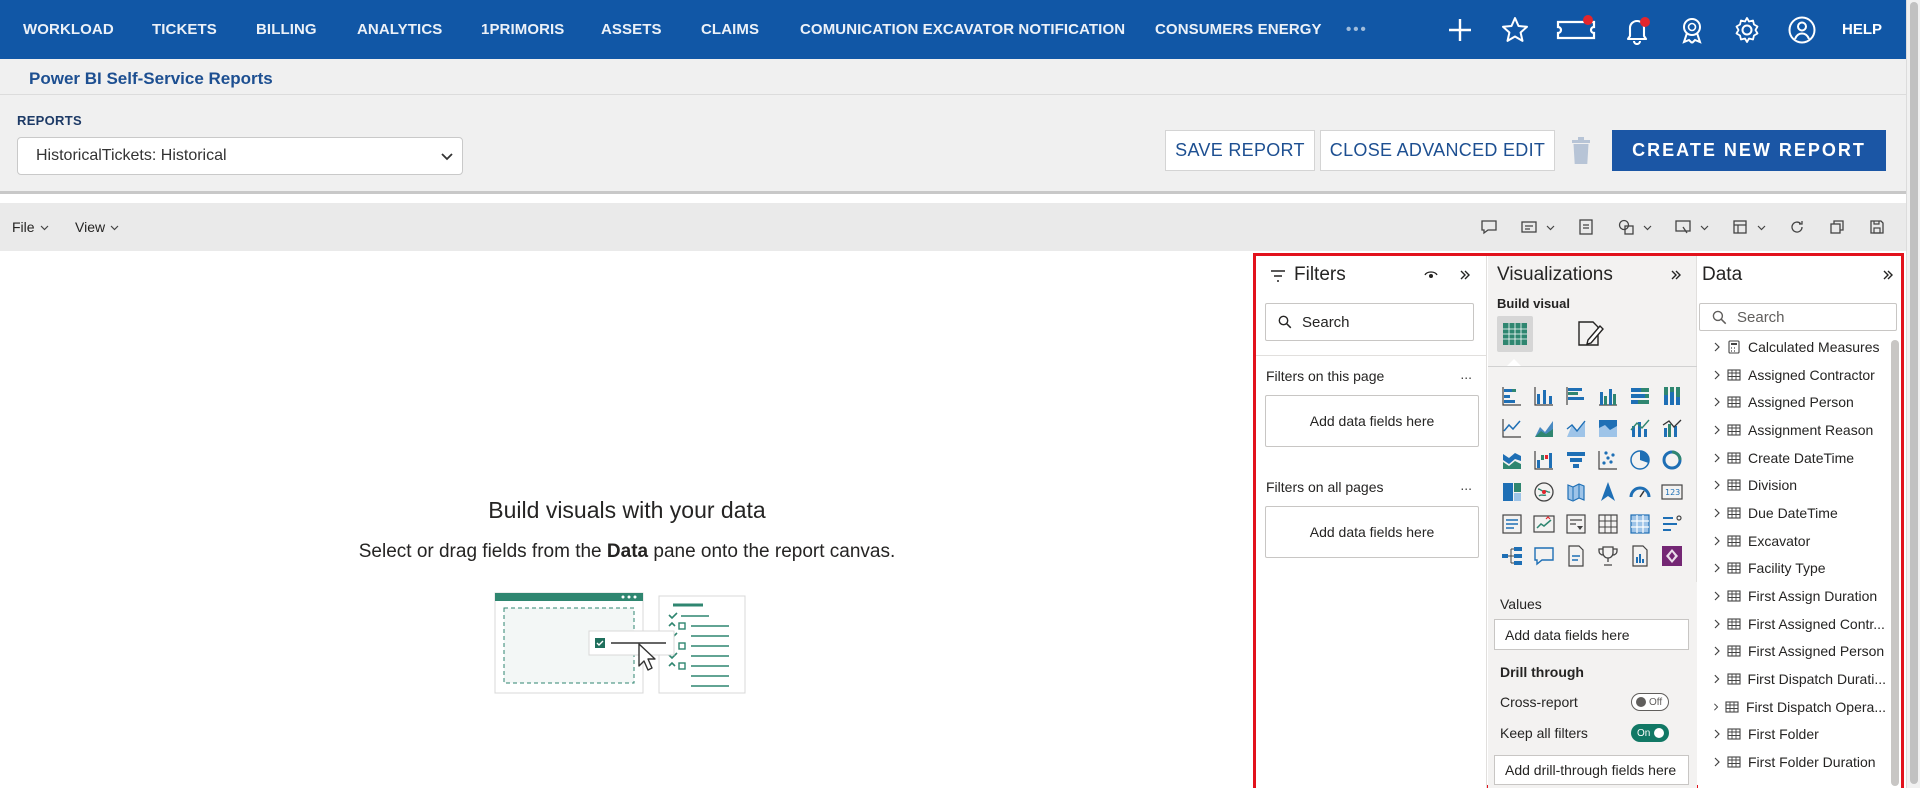 The height and width of the screenshot is (788, 1920). I want to click on nav-comunication-excavator-notification: COMUNICATION EXCAVATOR NOTIFICATION, so click(962, 29).